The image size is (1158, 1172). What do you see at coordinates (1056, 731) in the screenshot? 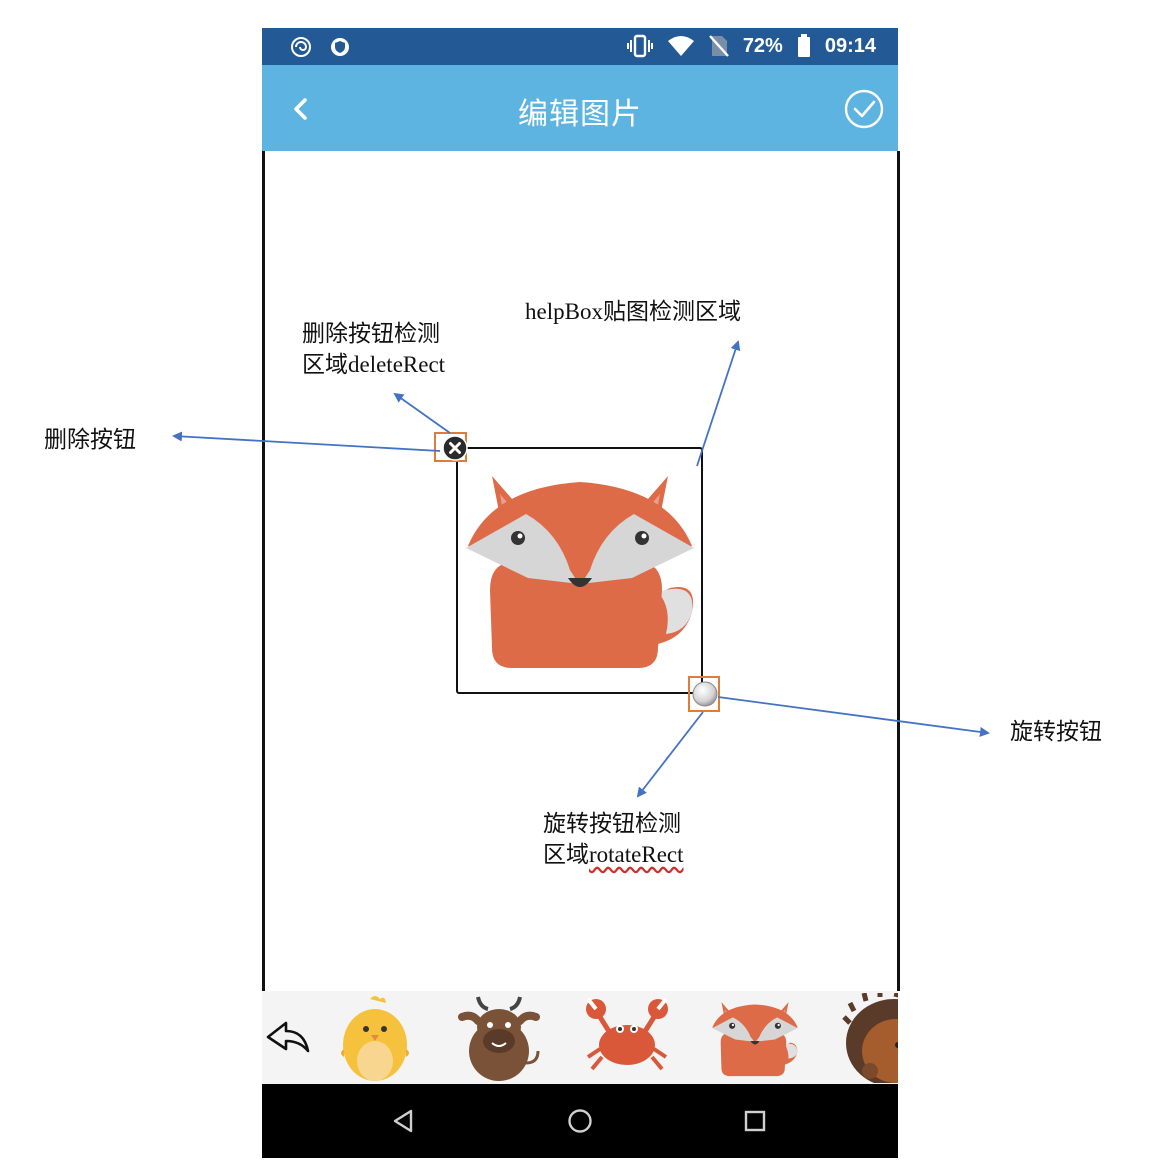
I see `rotate-button-annotation: 旋转按钮` at bounding box center [1056, 731].